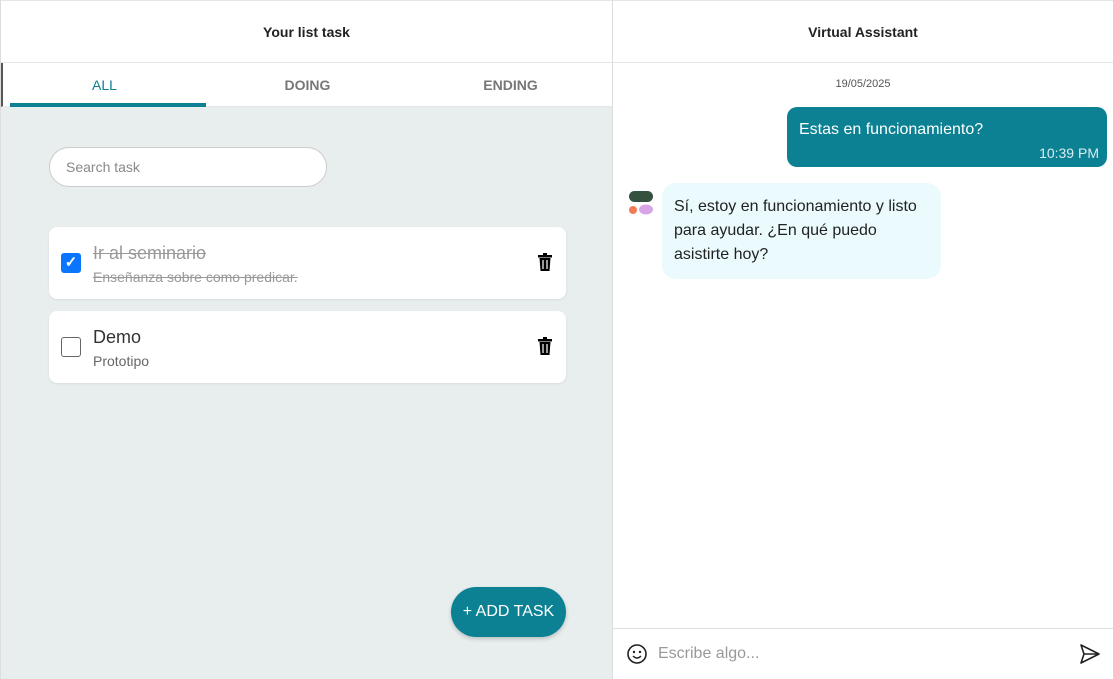 This screenshot has width=1113, height=679. What do you see at coordinates (71, 263) in the screenshot?
I see `task-checkbox: ✓` at bounding box center [71, 263].